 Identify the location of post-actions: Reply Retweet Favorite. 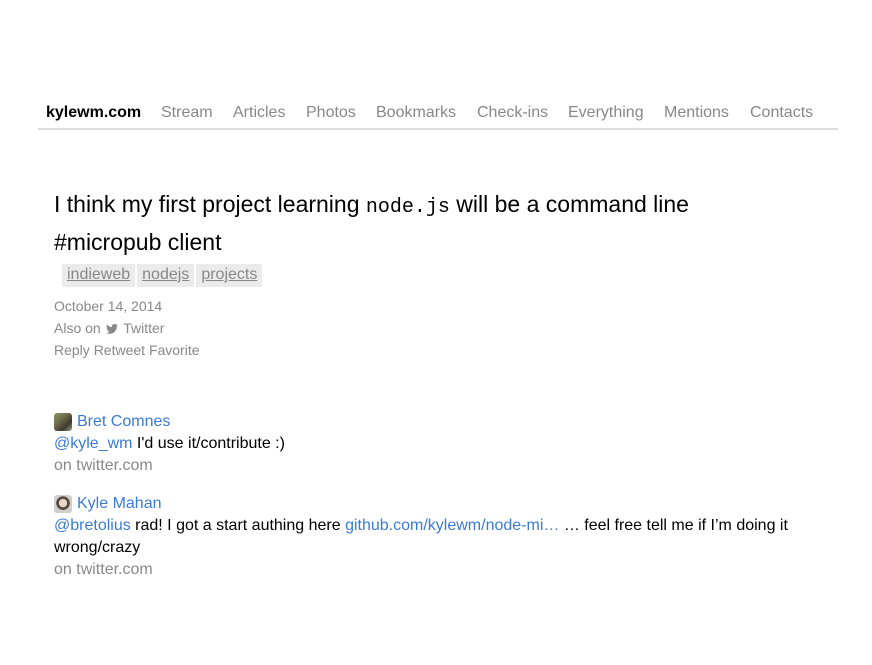
(127, 350).